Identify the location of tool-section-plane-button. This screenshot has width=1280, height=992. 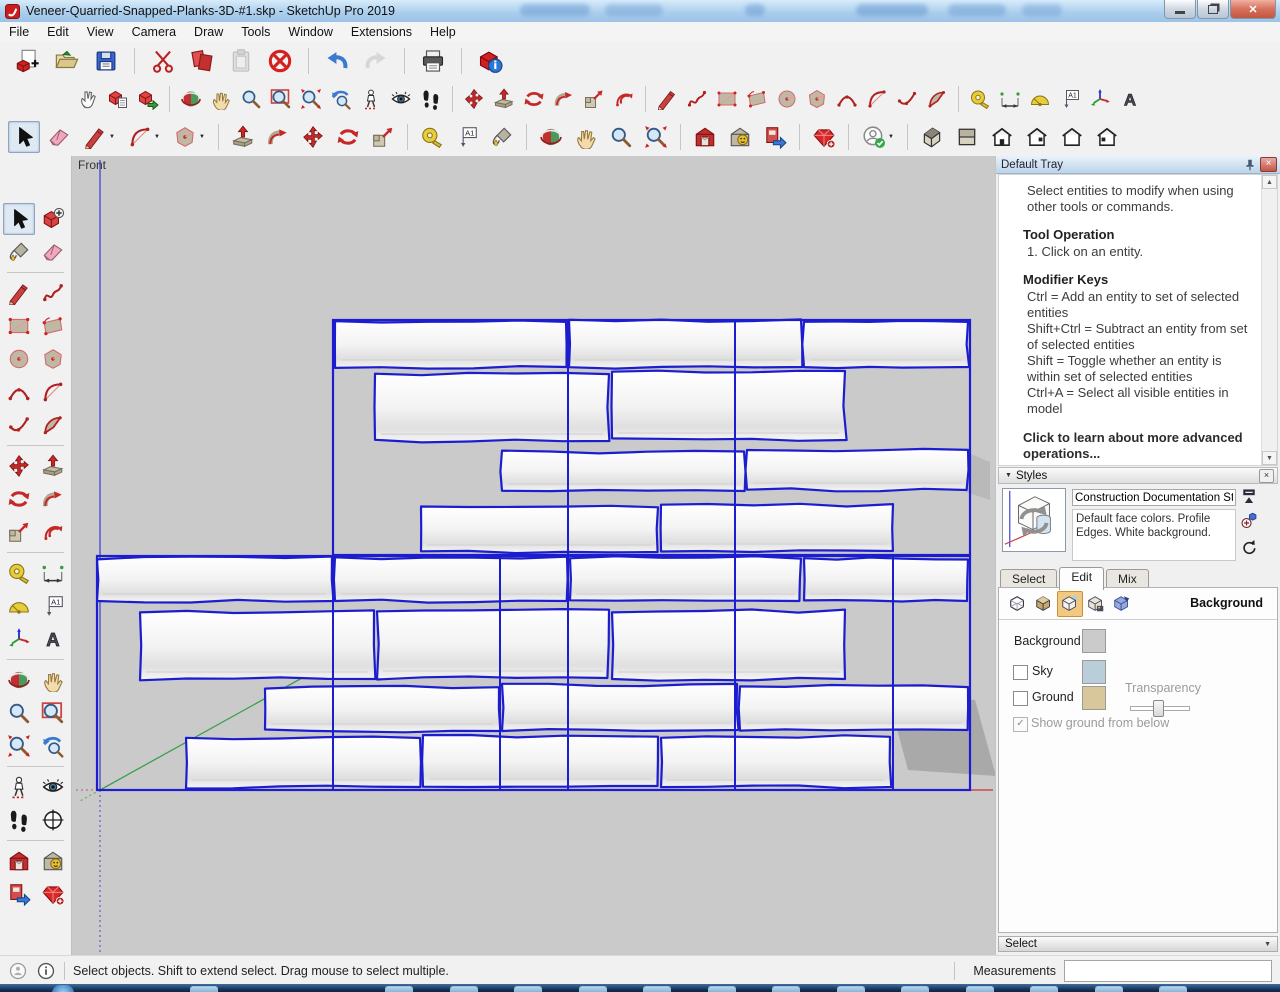
(53, 820).